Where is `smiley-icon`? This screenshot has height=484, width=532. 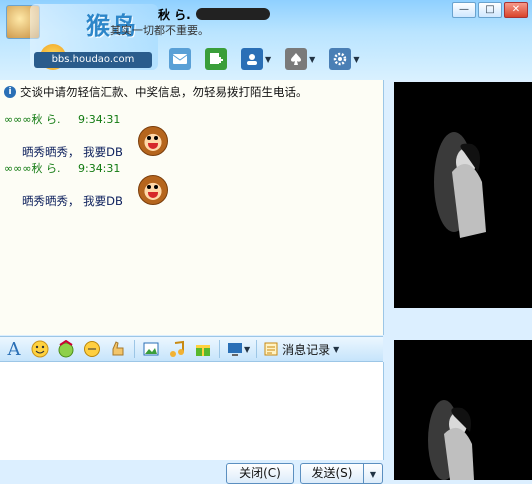 smiley-icon is located at coordinates (40, 349).